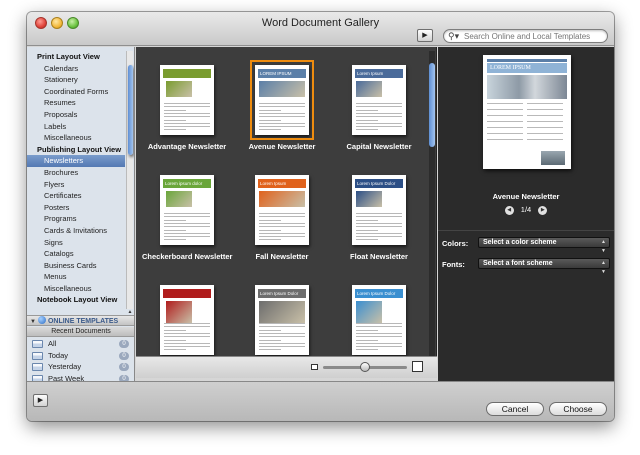 This screenshot has height=455, width=640. Describe the element at coordinates (76, 69) in the screenshot. I see `sidebar-item-calendars: Calendars` at that location.